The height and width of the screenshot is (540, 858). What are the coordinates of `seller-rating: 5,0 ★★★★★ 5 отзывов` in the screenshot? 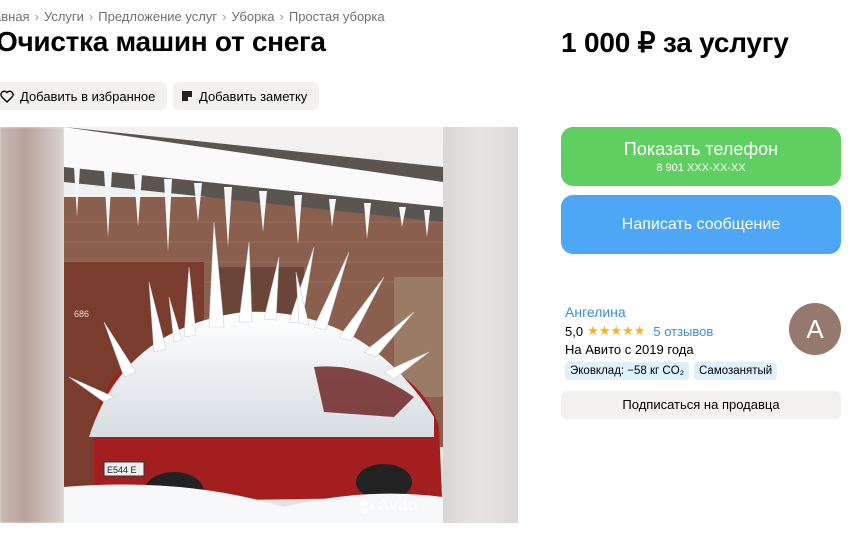 It's located at (639, 331).